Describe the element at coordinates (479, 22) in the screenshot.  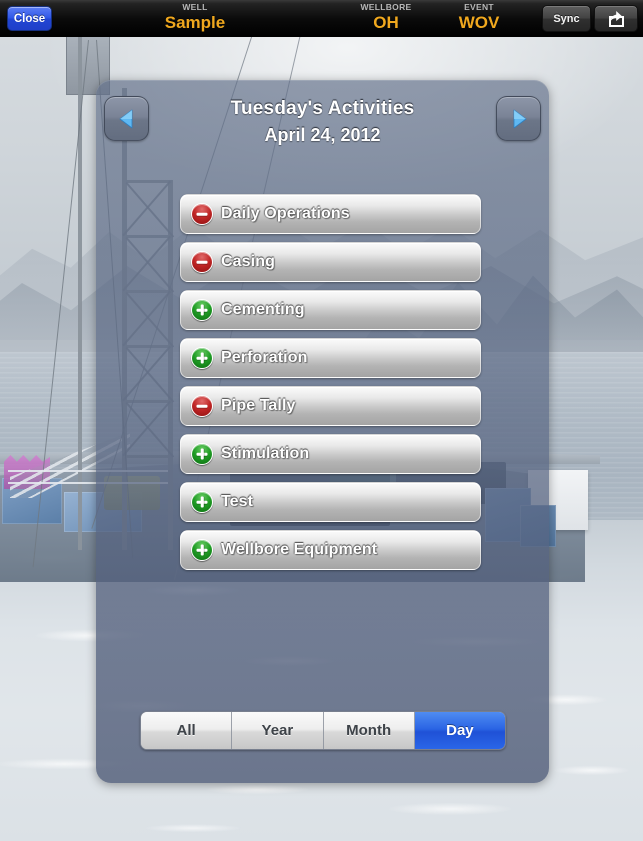
I see `event-value: WOV` at that location.